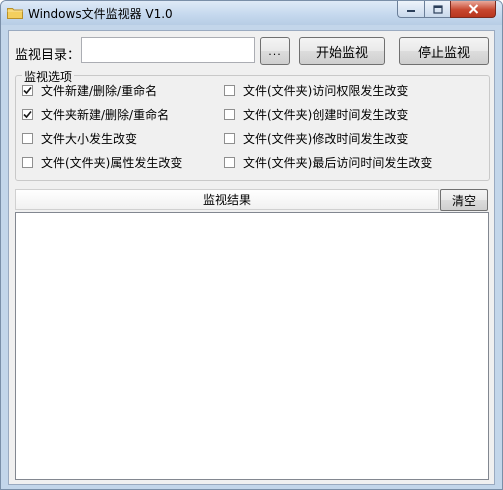  Describe the element at coordinates (444, 51) in the screenshot. I see `stop-monitor-button: 停止监视` at that location.